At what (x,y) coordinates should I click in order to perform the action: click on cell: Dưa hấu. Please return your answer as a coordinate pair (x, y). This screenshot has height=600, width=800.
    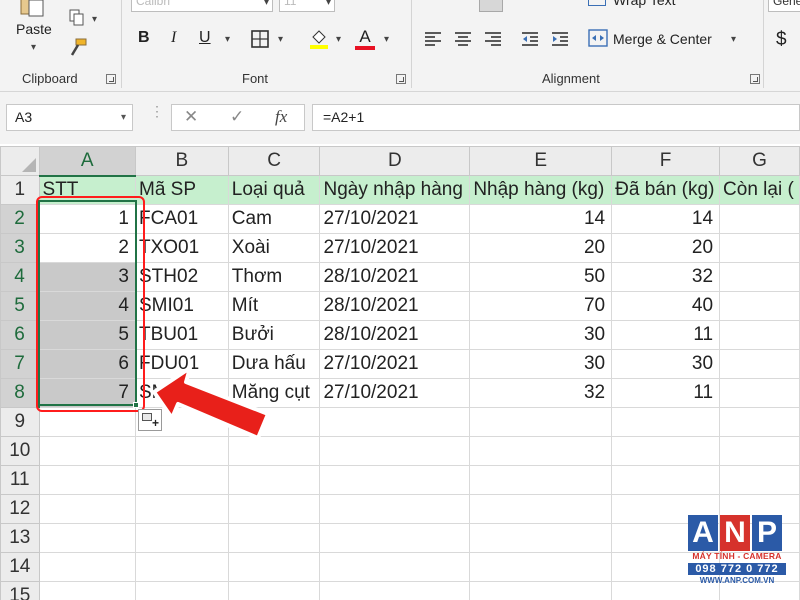
    Looking at the image, I should click on (274, 364).